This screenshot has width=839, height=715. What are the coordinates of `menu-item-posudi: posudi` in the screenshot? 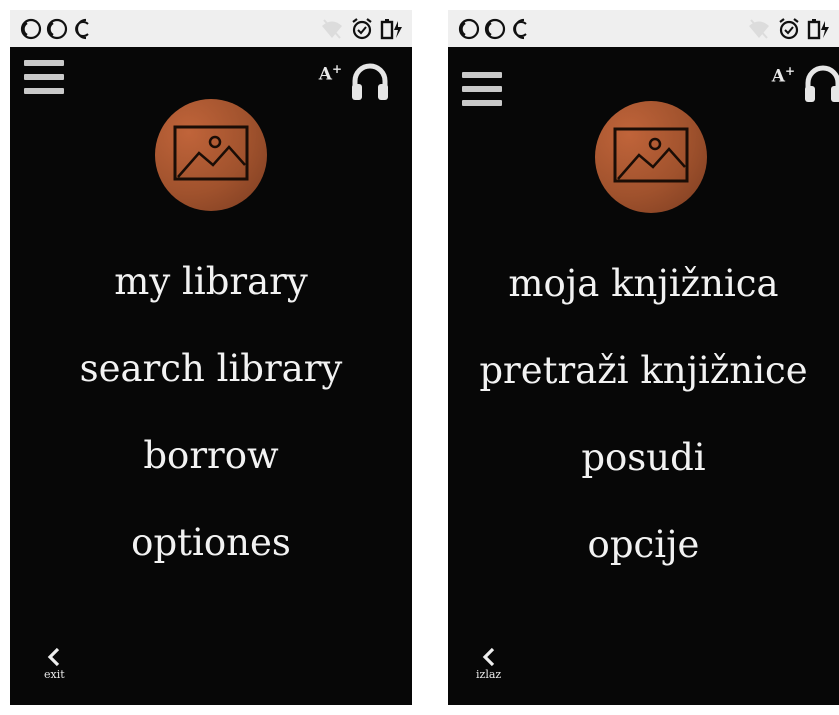 It's located at (643, 457).